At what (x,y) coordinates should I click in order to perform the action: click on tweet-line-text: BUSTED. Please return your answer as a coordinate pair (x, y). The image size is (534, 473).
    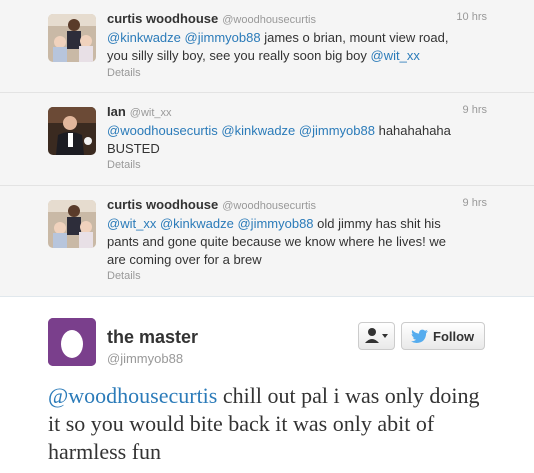
    Looking at the image, I should click on (133, 148).